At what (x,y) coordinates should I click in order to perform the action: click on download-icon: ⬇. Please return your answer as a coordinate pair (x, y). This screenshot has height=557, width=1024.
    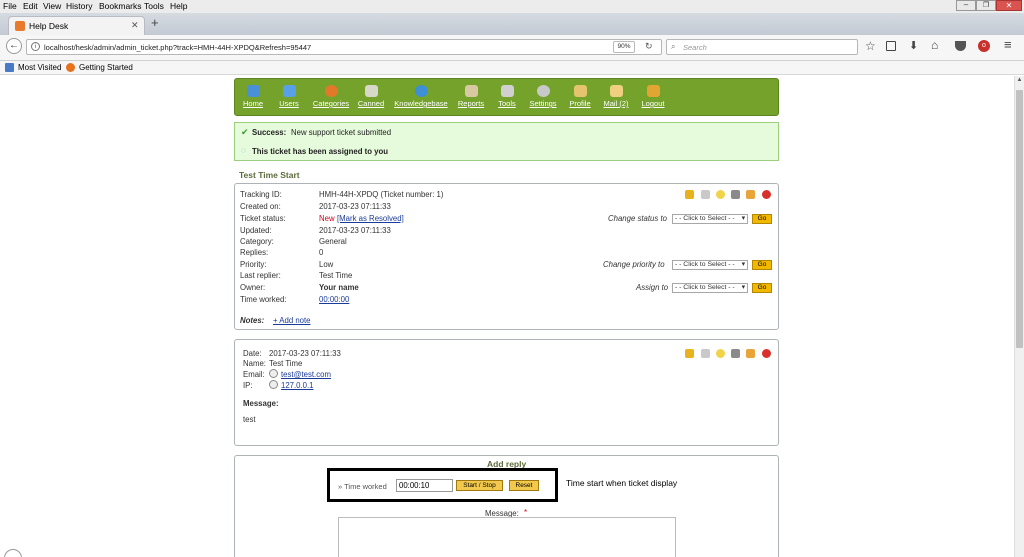
    Looking at the image, I should click on (913, 45).